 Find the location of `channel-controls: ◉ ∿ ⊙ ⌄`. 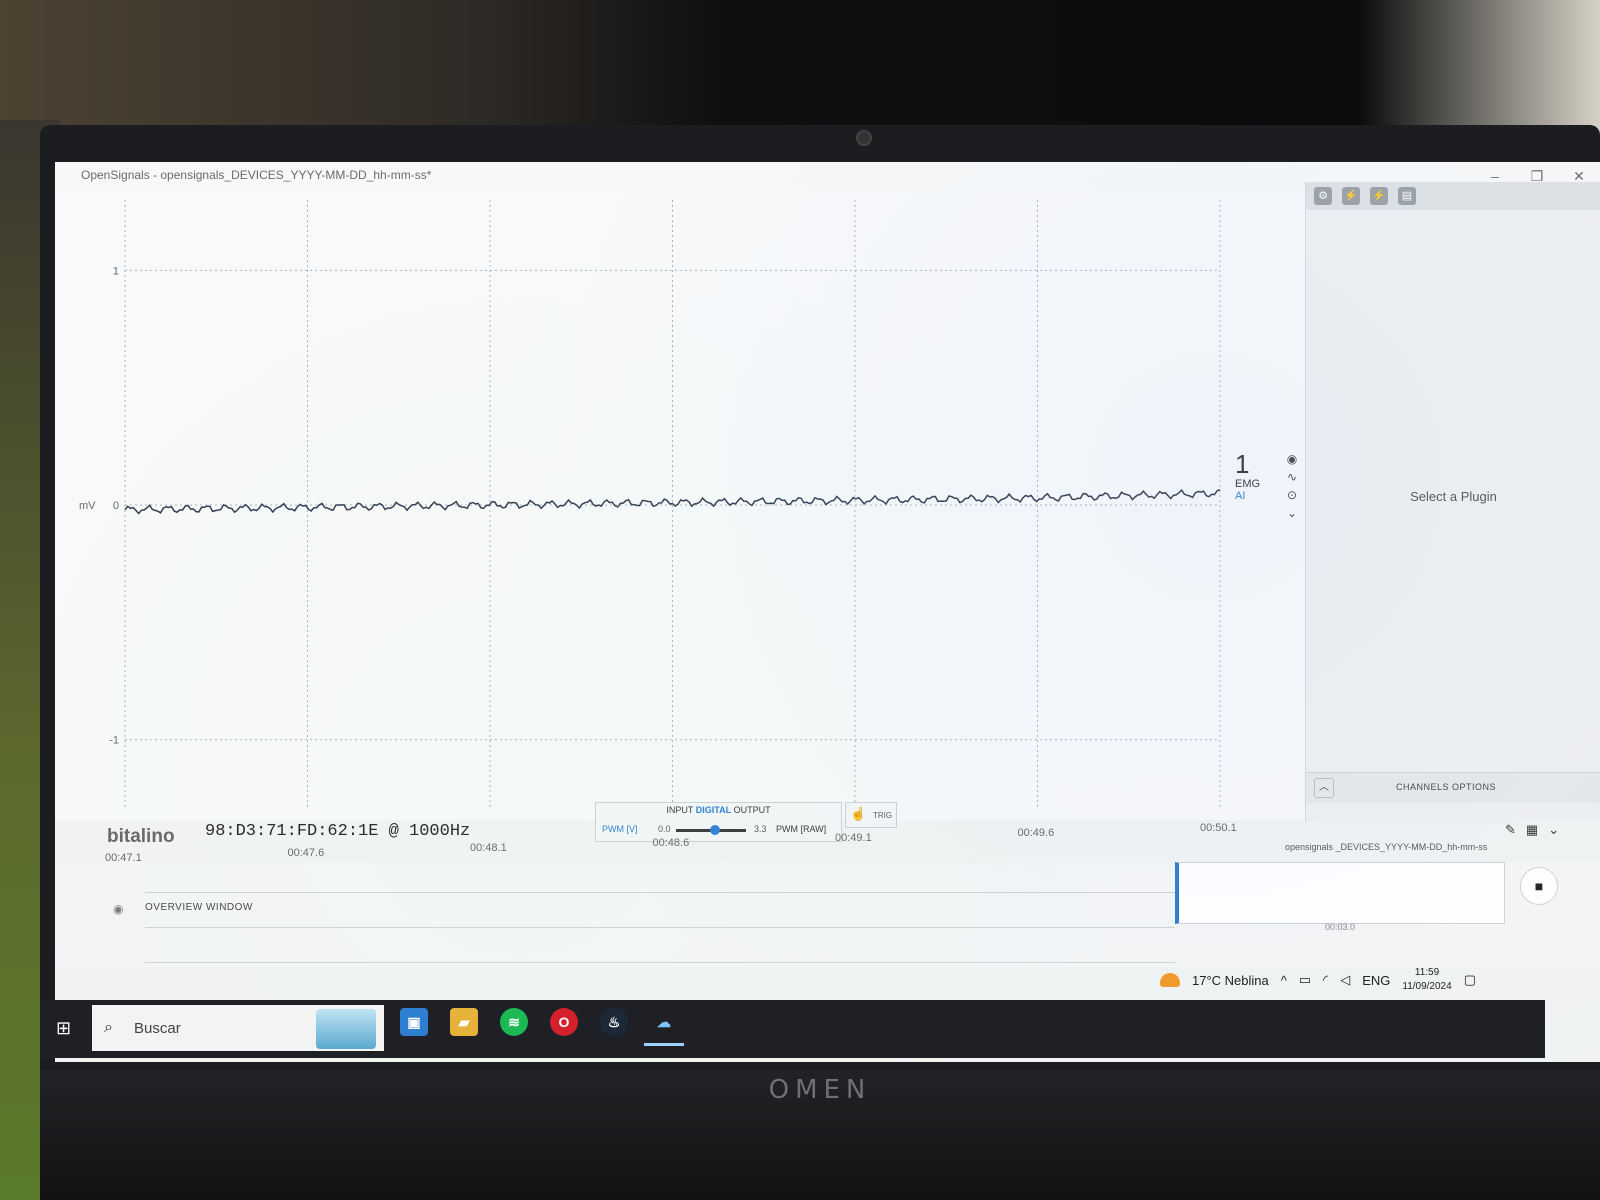

channel-controls: ◉ ∿ ⊙ ⌄ is located at coordinates (1292, 486).